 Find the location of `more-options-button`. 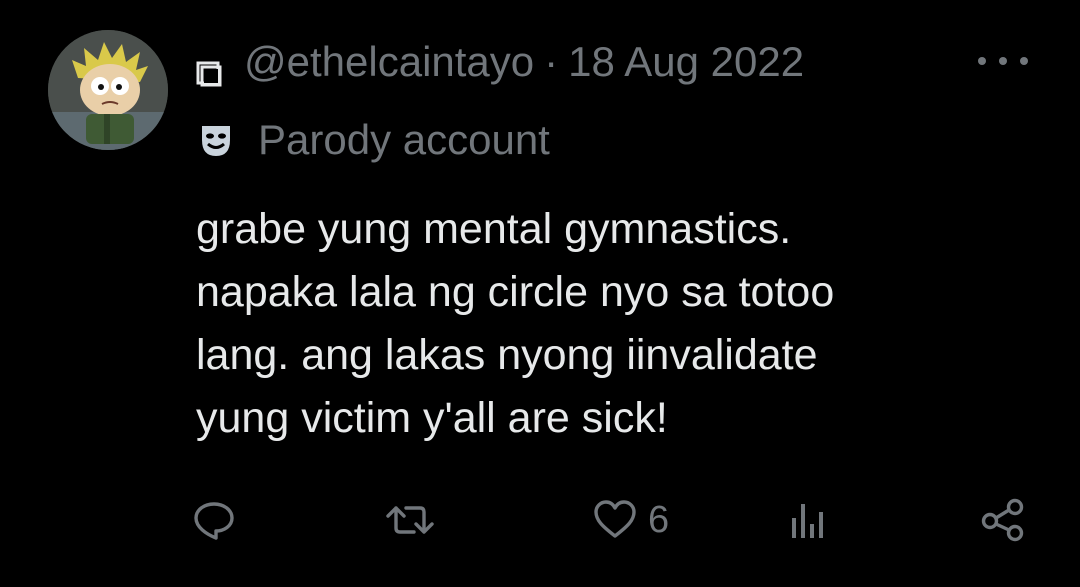

more-options-button is located at coordinates (1003, 61).